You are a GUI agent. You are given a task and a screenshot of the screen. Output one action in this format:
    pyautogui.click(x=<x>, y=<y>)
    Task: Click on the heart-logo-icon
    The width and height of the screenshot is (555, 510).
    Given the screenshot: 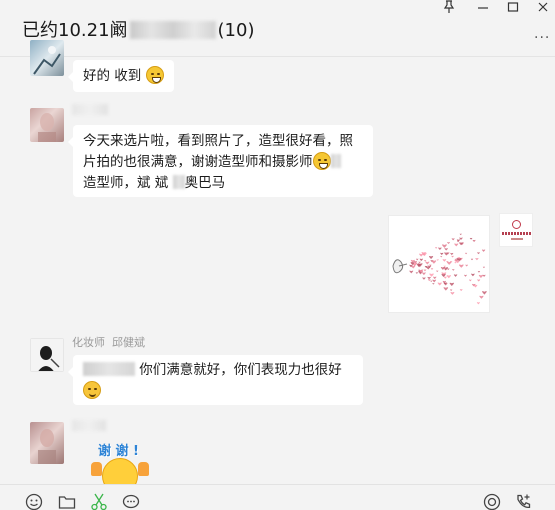 What is the action you would take?
    pyautogui.click(x=516, y=224)
    